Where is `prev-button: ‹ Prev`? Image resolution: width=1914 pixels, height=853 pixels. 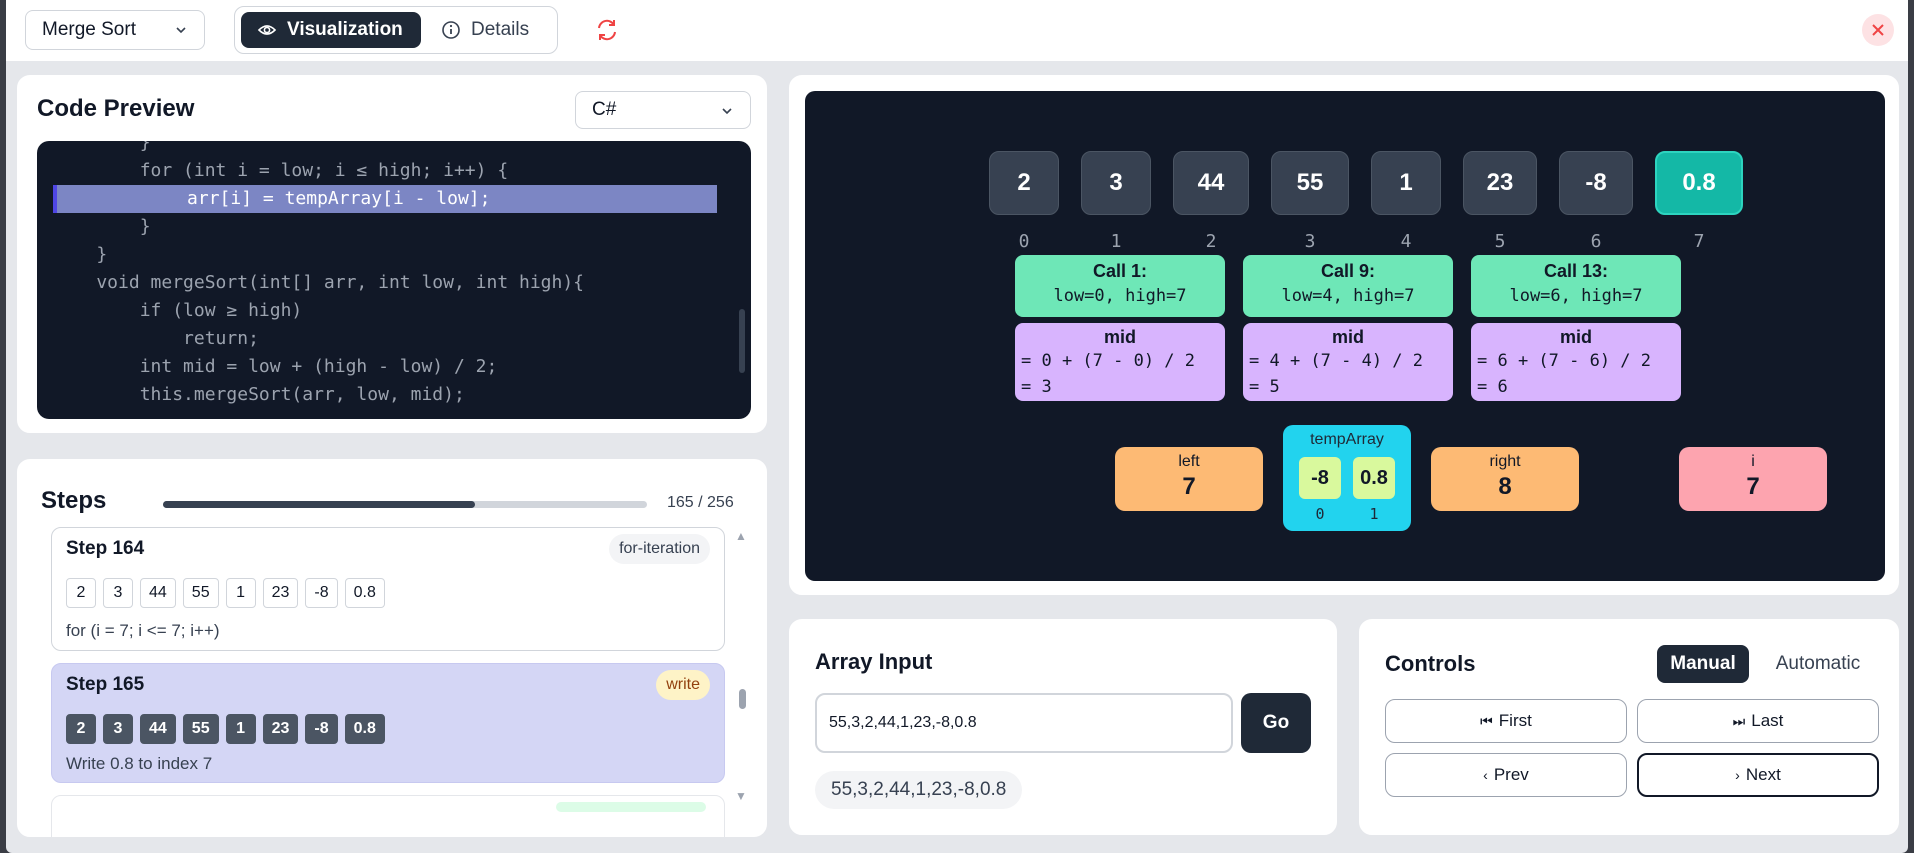
prev-button: ‹ Prev is located at coordinates (1506, 775).